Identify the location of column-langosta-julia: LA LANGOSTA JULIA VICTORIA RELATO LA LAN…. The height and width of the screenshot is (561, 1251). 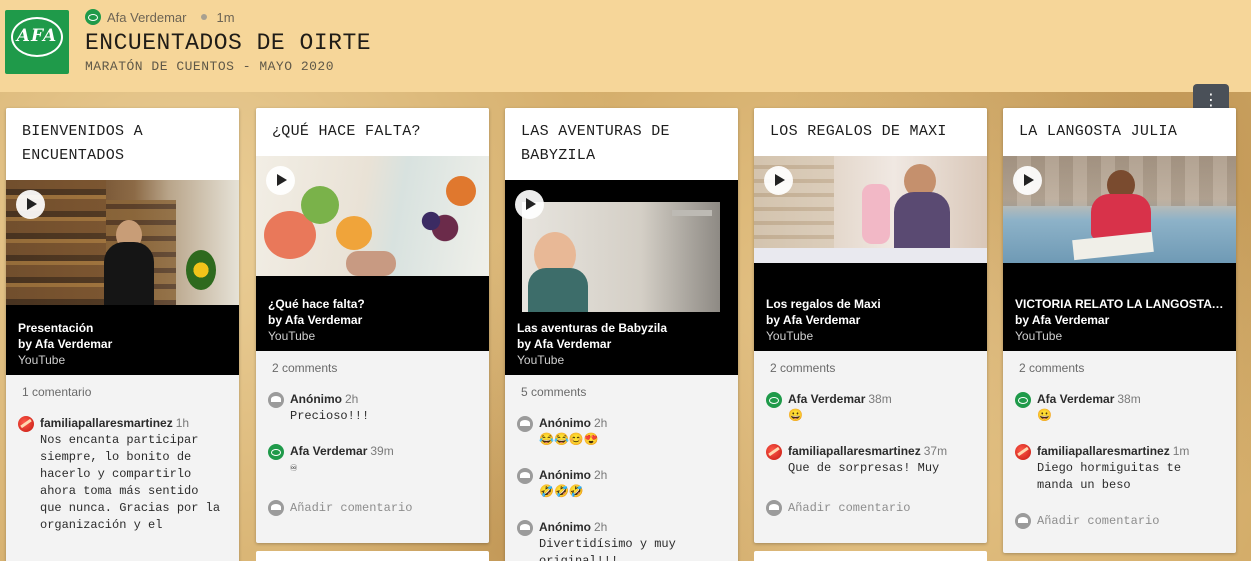
(1119, 330).